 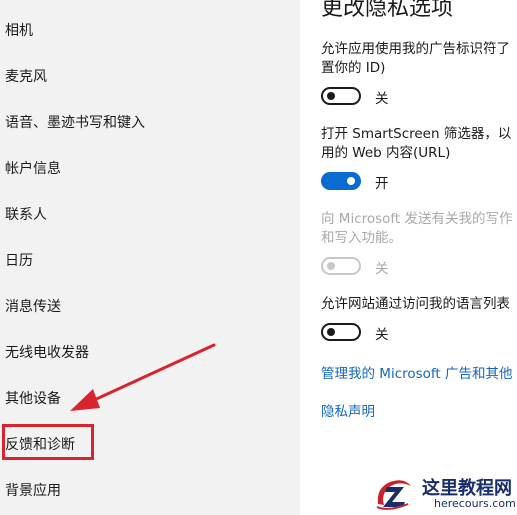 I want to click on smartscreen-description: 打开 SmartScreen 筛选器，以, so click(x=416, y=134).